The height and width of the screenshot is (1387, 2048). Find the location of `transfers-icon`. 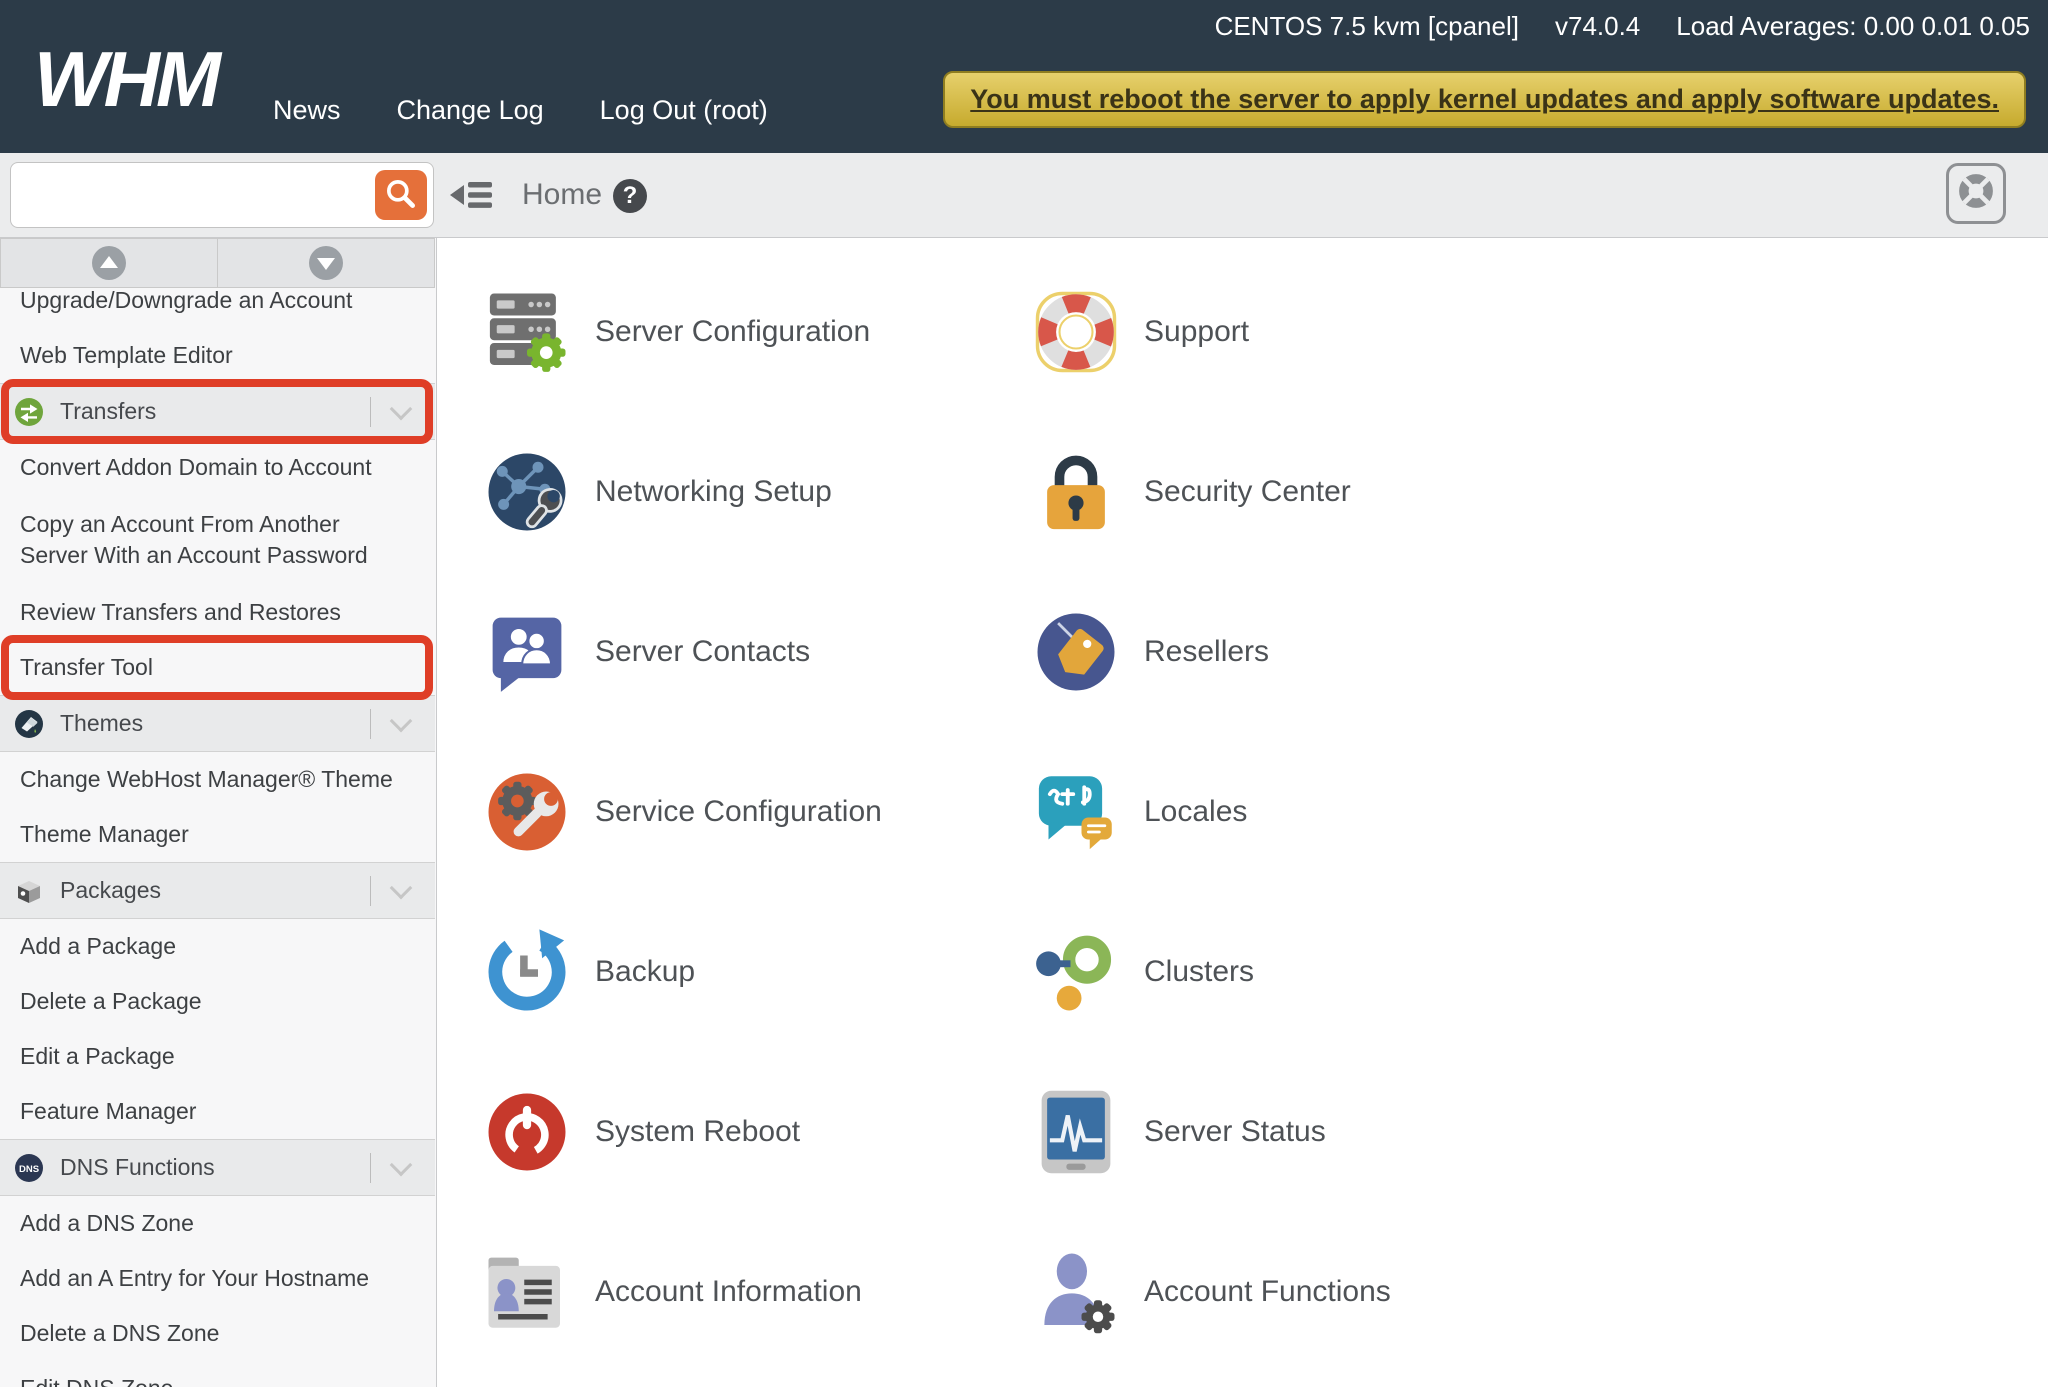

transfers-icon is located at coordinates (29, 412).